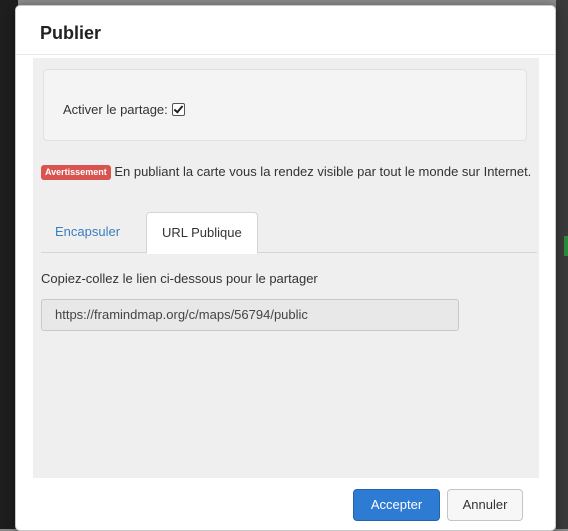 The image size is (568, 531). What do you see at coordinates (76, 172) in the screenshot?
I see `warning-badge: Avertissement` at bounding box center [76, 172].